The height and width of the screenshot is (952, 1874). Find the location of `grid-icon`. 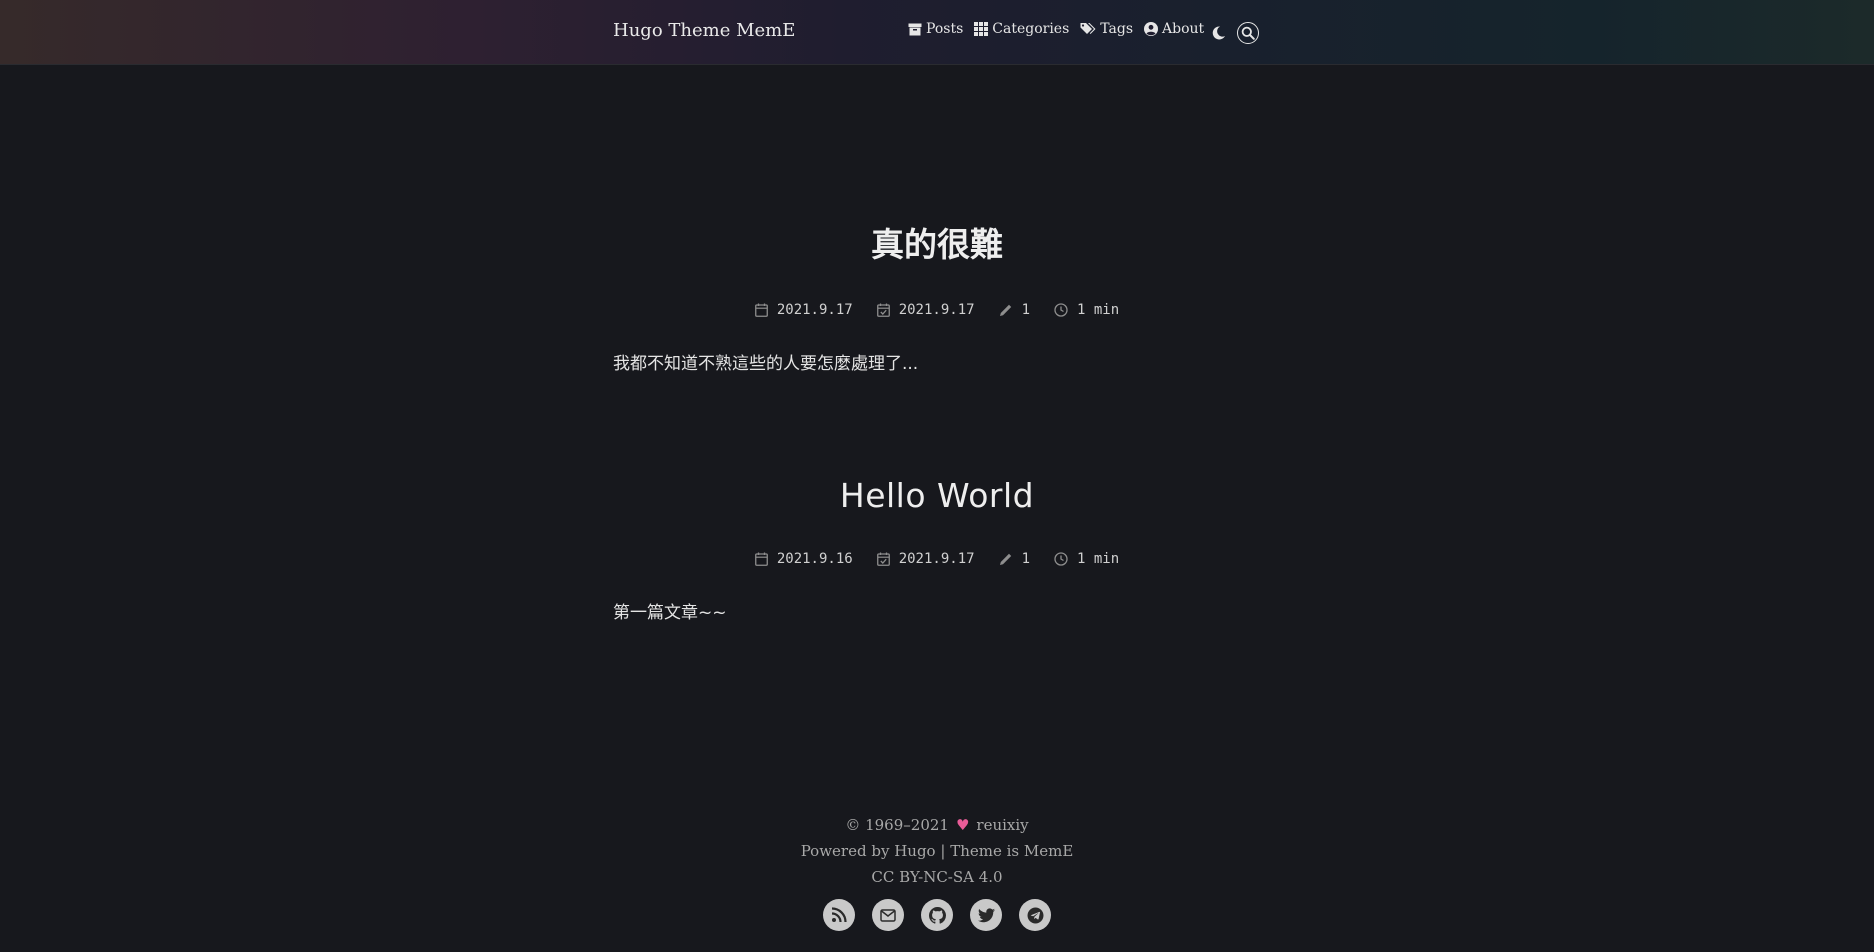

grid-icon is located at coordinates (981, 29).